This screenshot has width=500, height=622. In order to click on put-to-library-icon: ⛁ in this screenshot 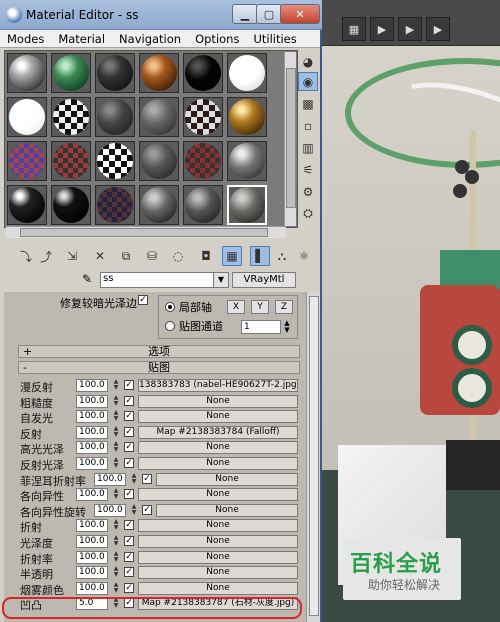, I will do `click(152, 256)`.